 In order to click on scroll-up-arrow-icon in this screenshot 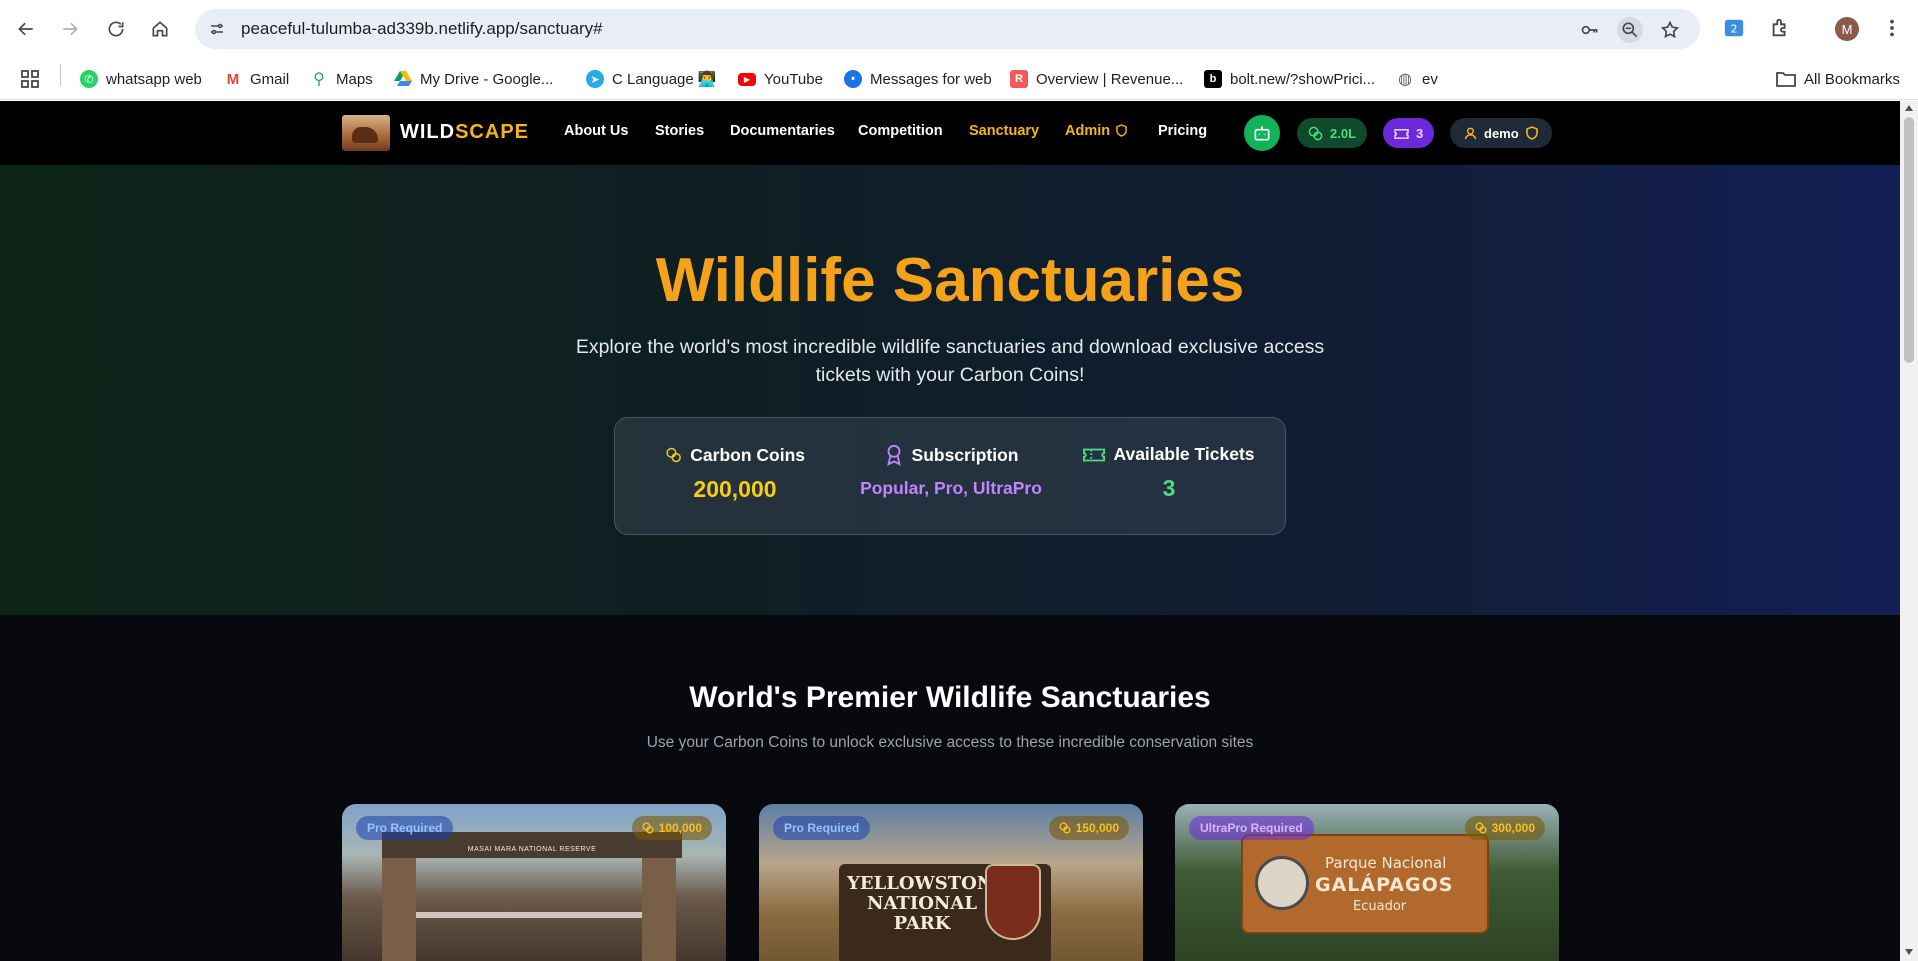, I will do `click(1909, 108)`.